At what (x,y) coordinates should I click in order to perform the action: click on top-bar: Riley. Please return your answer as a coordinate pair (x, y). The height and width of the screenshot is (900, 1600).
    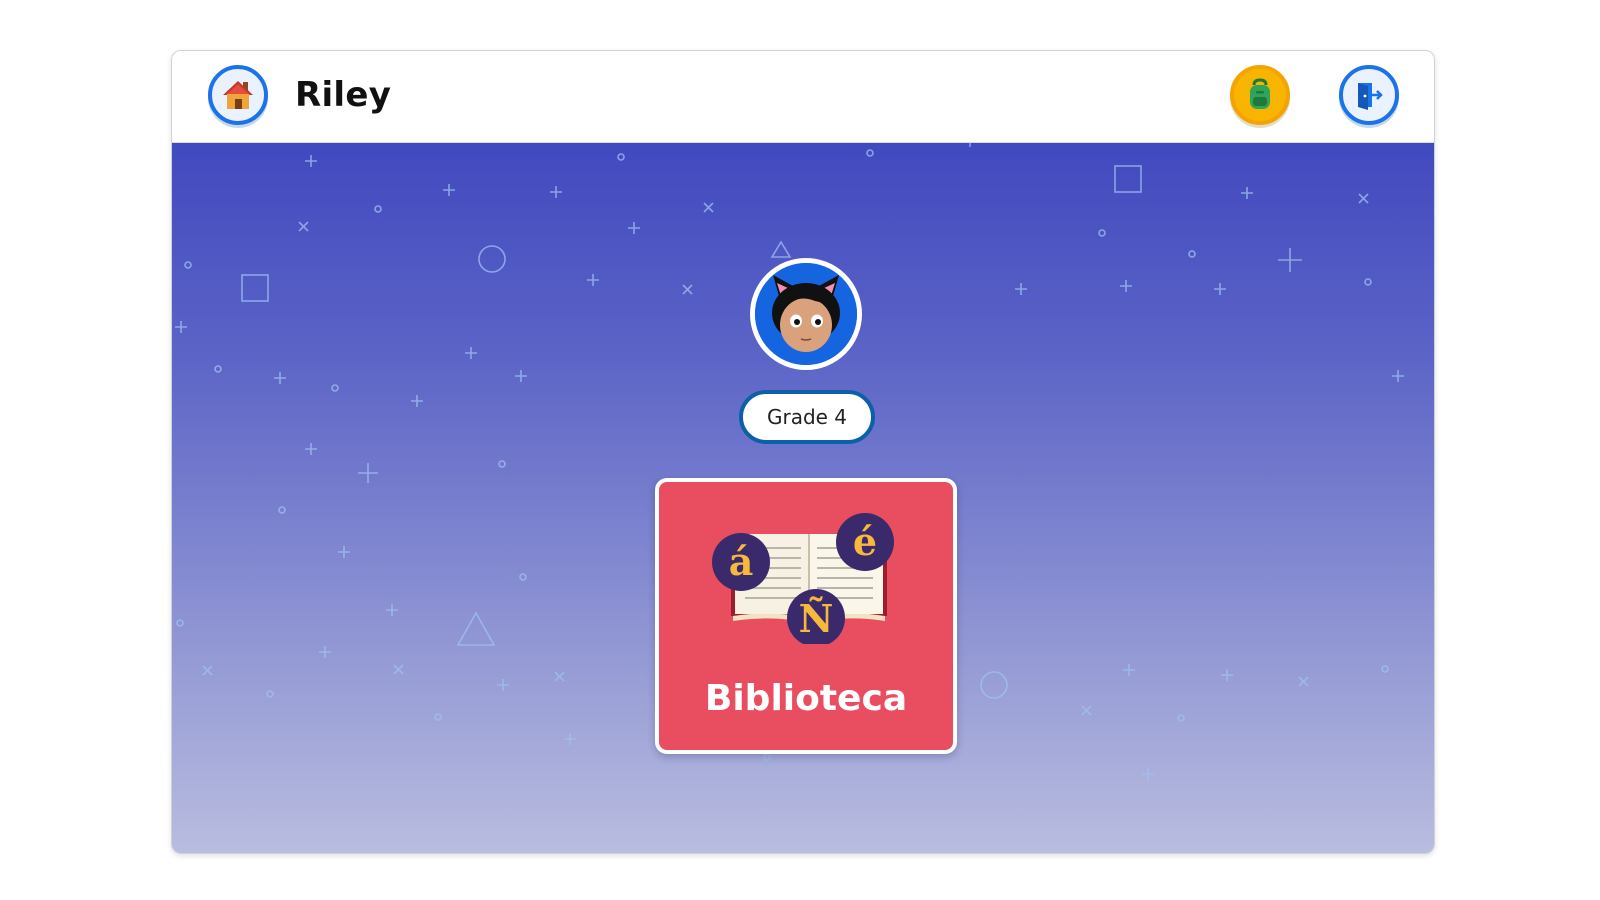
    Looking at the image, I should click on (803, 97).